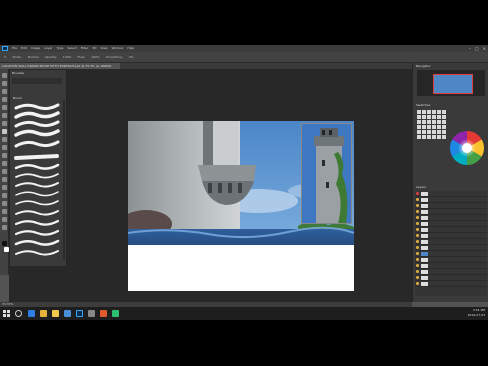  What do you see at coordinates (103, 313) in the screenshot?
I see `player-icon` at bounding box center [103, 313].